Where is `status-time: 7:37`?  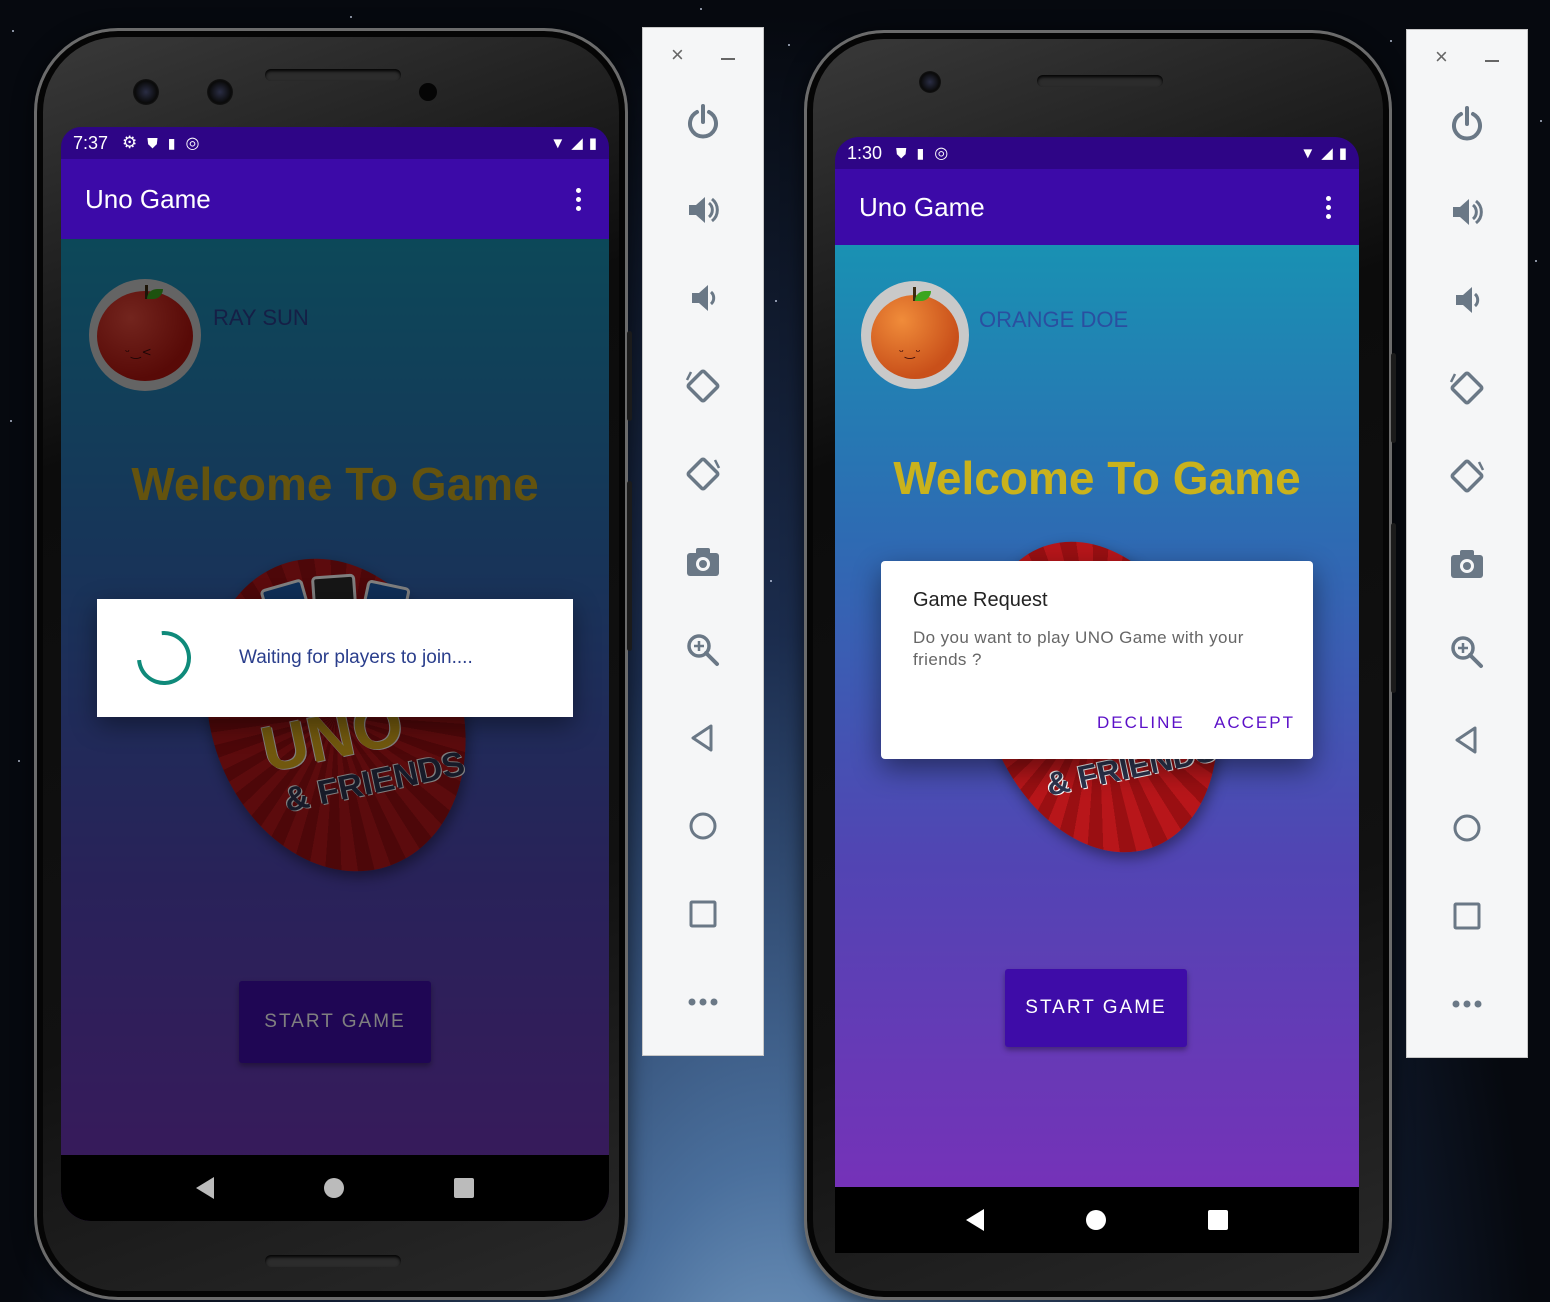 status-time: 7:37 is located at coordinates (91, 142).